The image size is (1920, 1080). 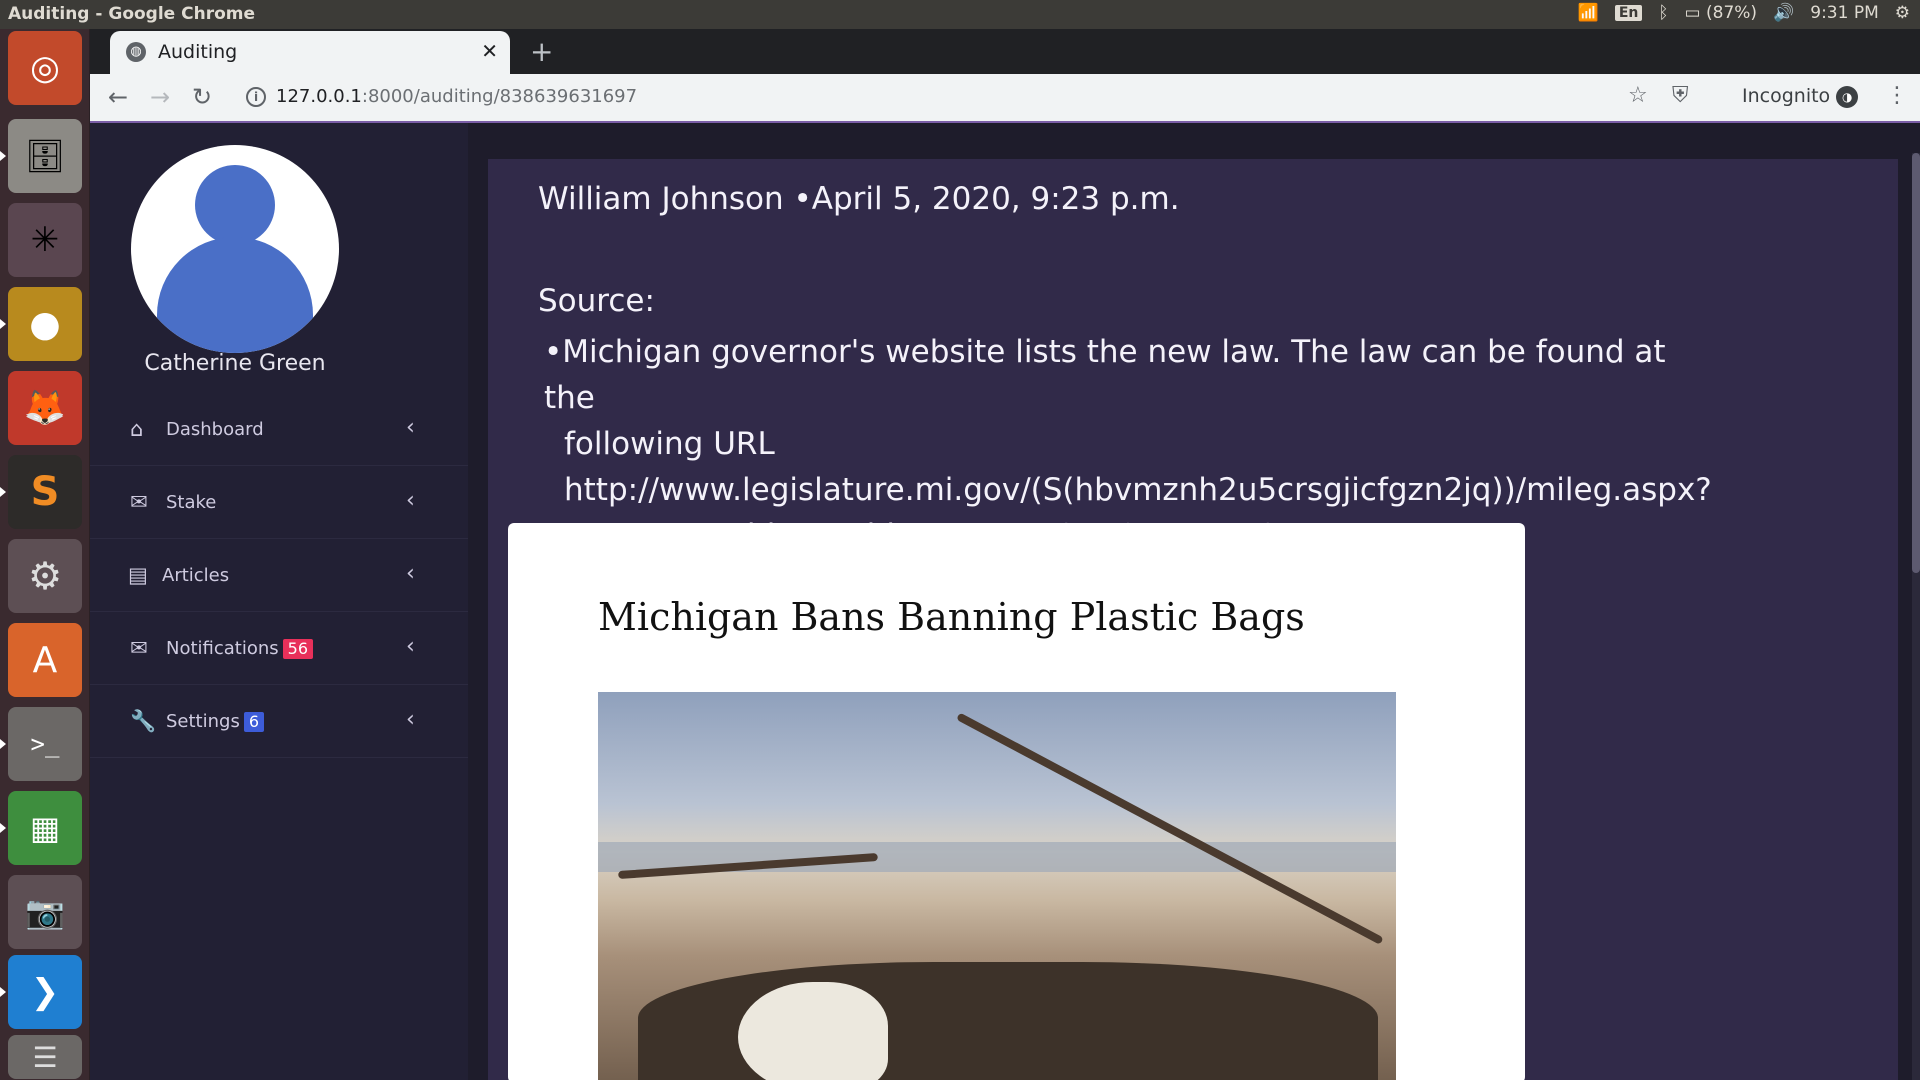 What do you see at coordinates (1663, 13) in the screenshot?
I see `bluetooth-icon: ᛒ` at bounding box center [1663, 13].